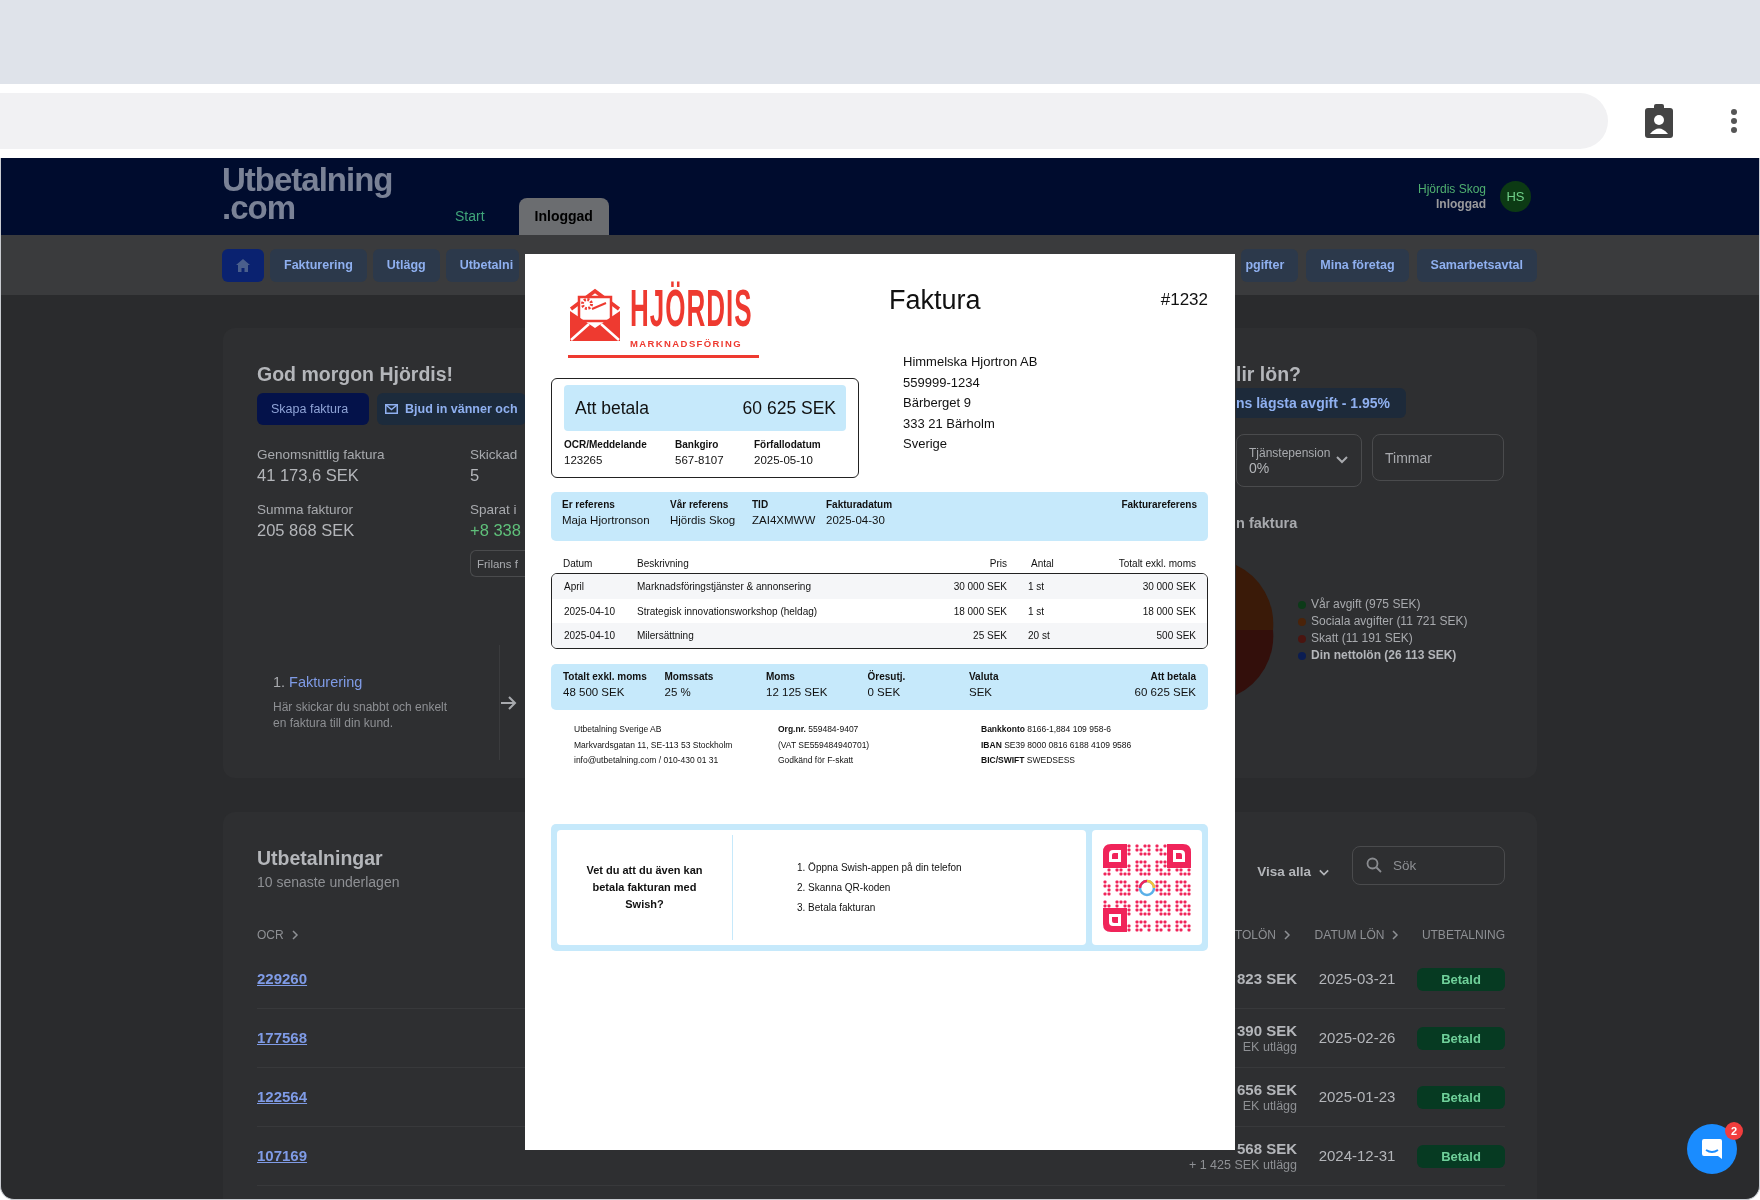 The image size is (1760, 1200). What do you see at coordinates (989, 636) in the screenshot?
I see `table-cell-text: 25 SEK` at bounding box center [989, 636].